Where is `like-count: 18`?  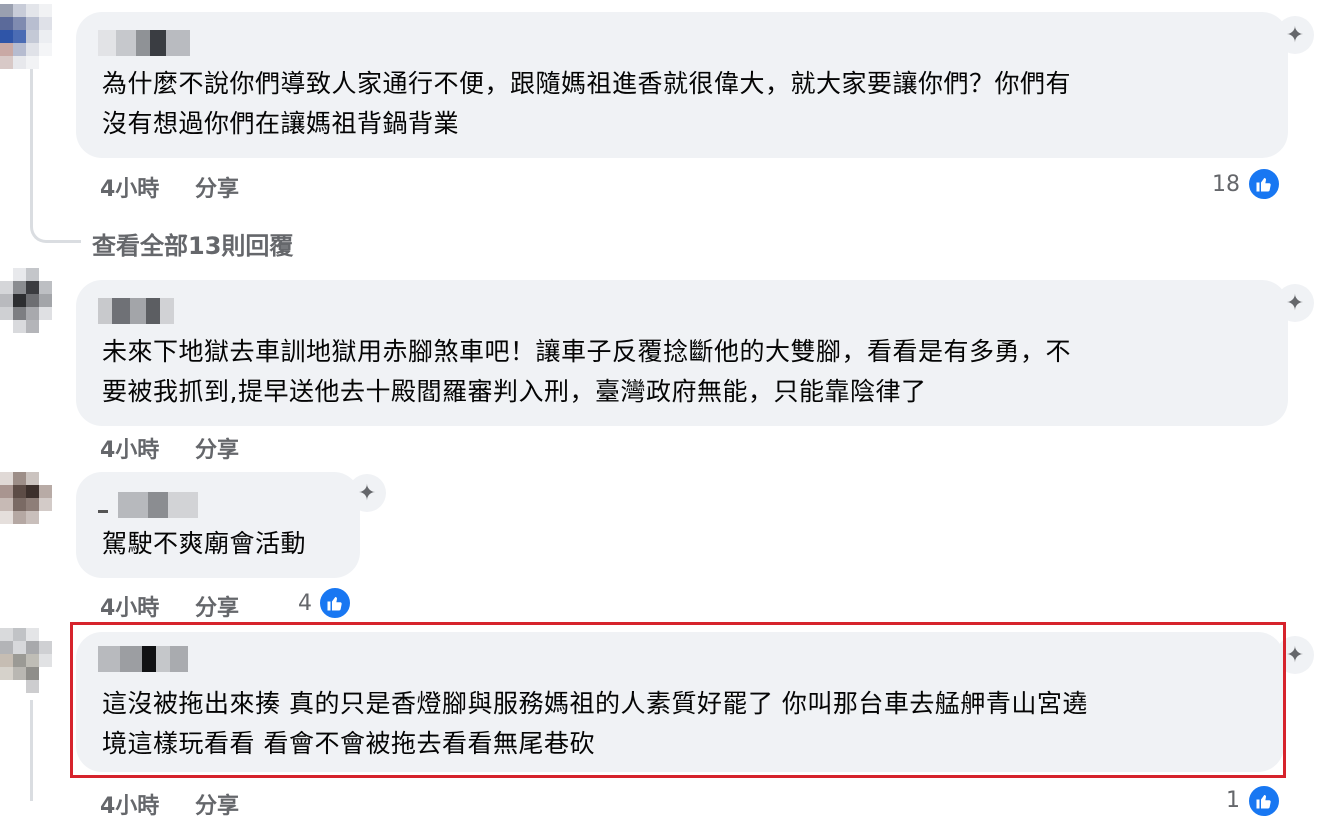
like-count: 18 is located at coordinates (1226, 184).